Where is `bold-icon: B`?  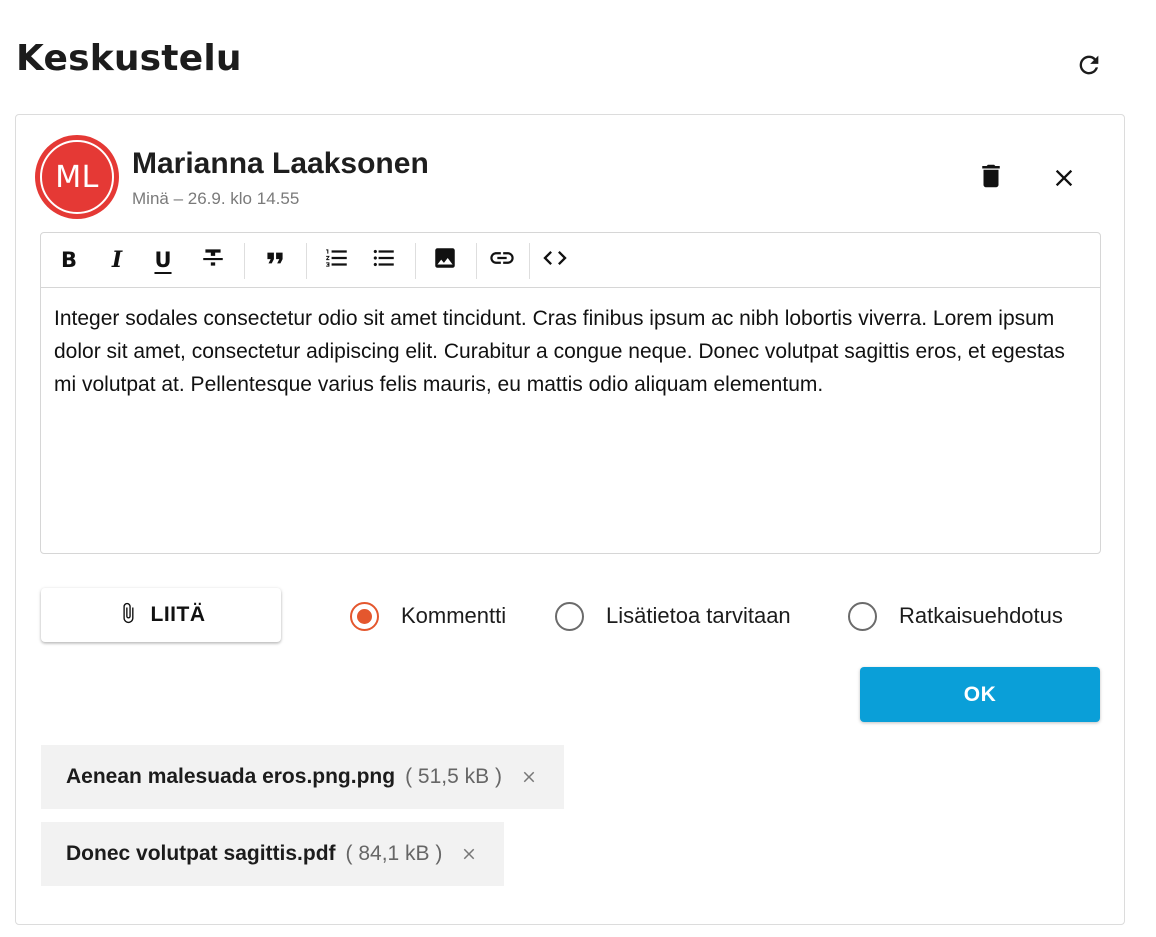
bold-icon: B is located at coordinates (68, 260).